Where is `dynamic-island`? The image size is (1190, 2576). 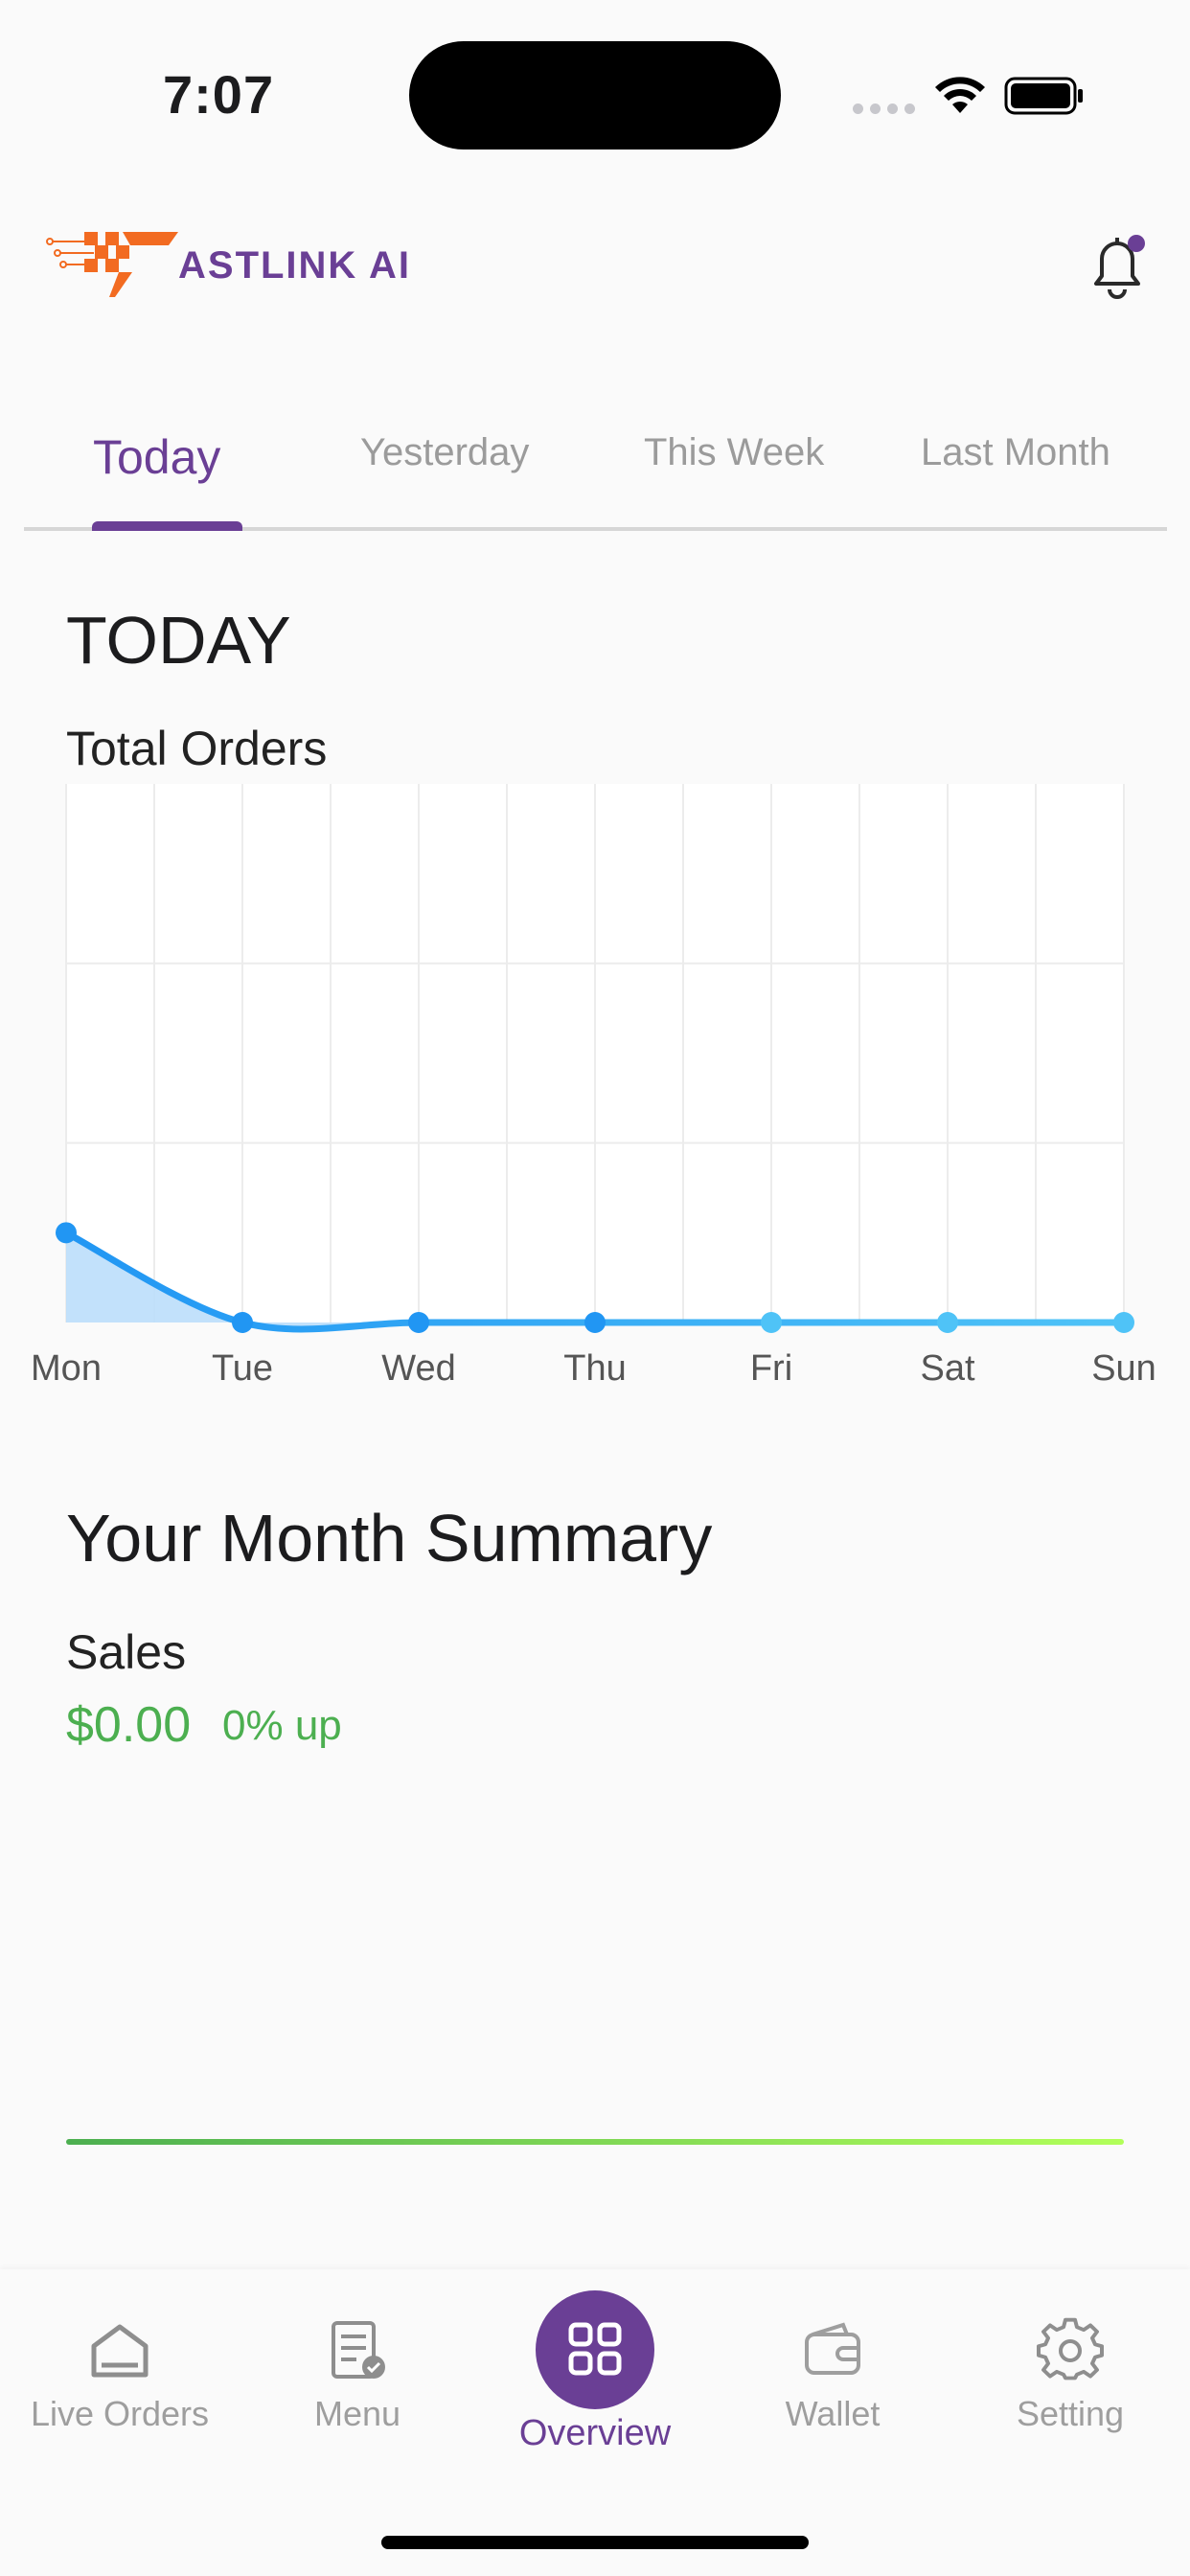
dynamic-island is located at coordinates (595, 95).